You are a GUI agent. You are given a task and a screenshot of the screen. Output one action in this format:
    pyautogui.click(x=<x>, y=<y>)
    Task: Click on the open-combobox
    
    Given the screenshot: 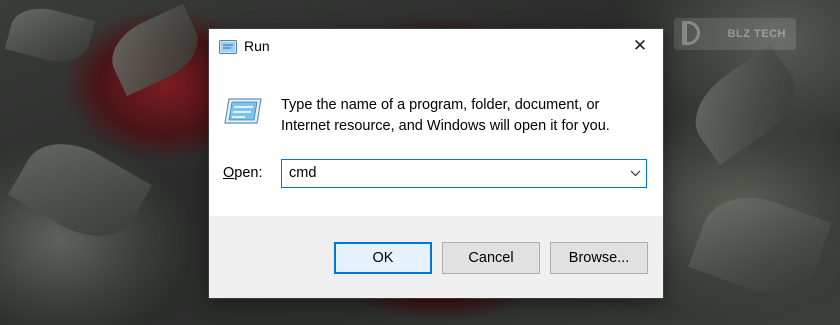 What is the action you would take?
    pyautogui.click(x=464, y=173)
    